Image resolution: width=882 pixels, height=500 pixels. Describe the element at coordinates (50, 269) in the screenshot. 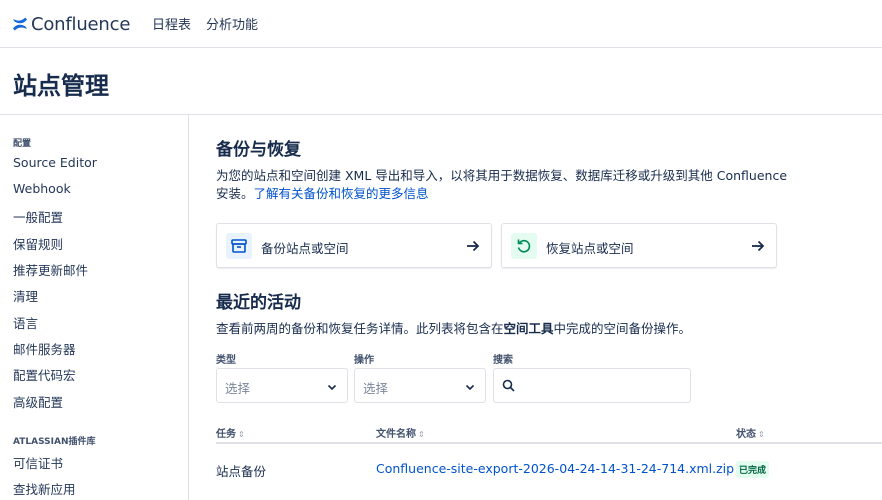

I see `sidebar-item-recommended-updates-email: 推荐更新邮件` at that location.